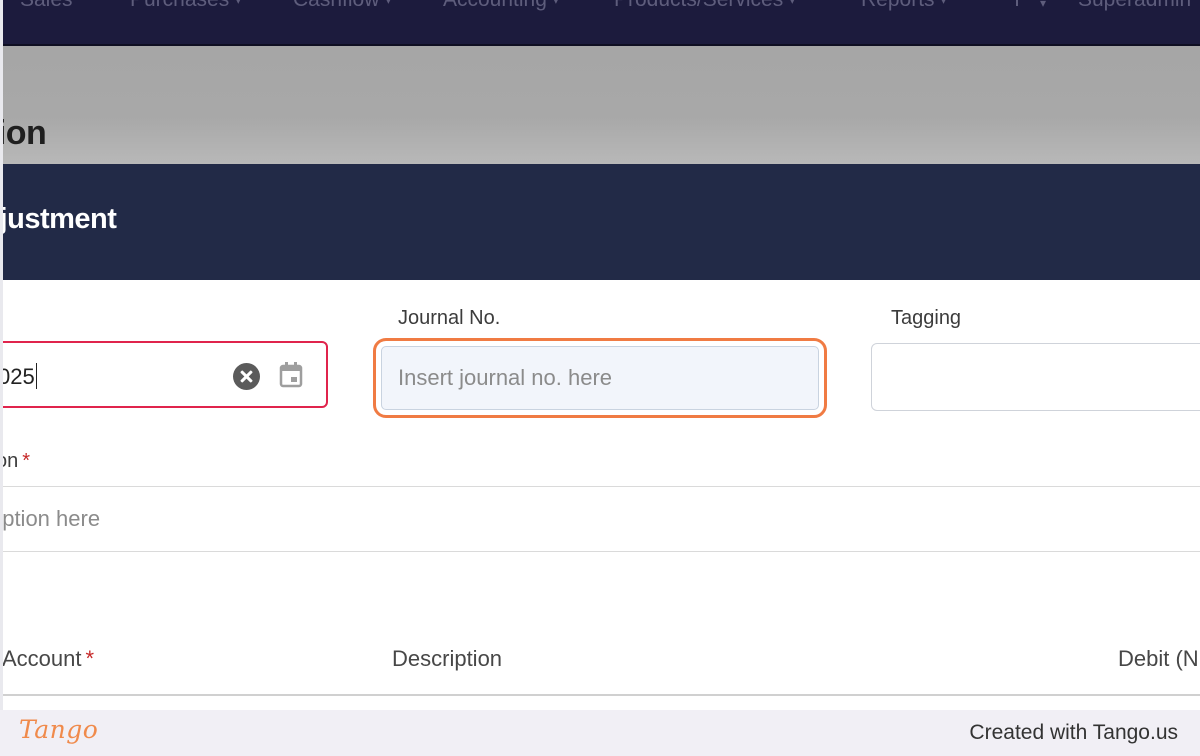 Image resolution: width=1200 pixels, height=756 pixels. Describe the element at coordinates (50, 518) in the screenshot. I see `description-placeholder: scription here` at that location.